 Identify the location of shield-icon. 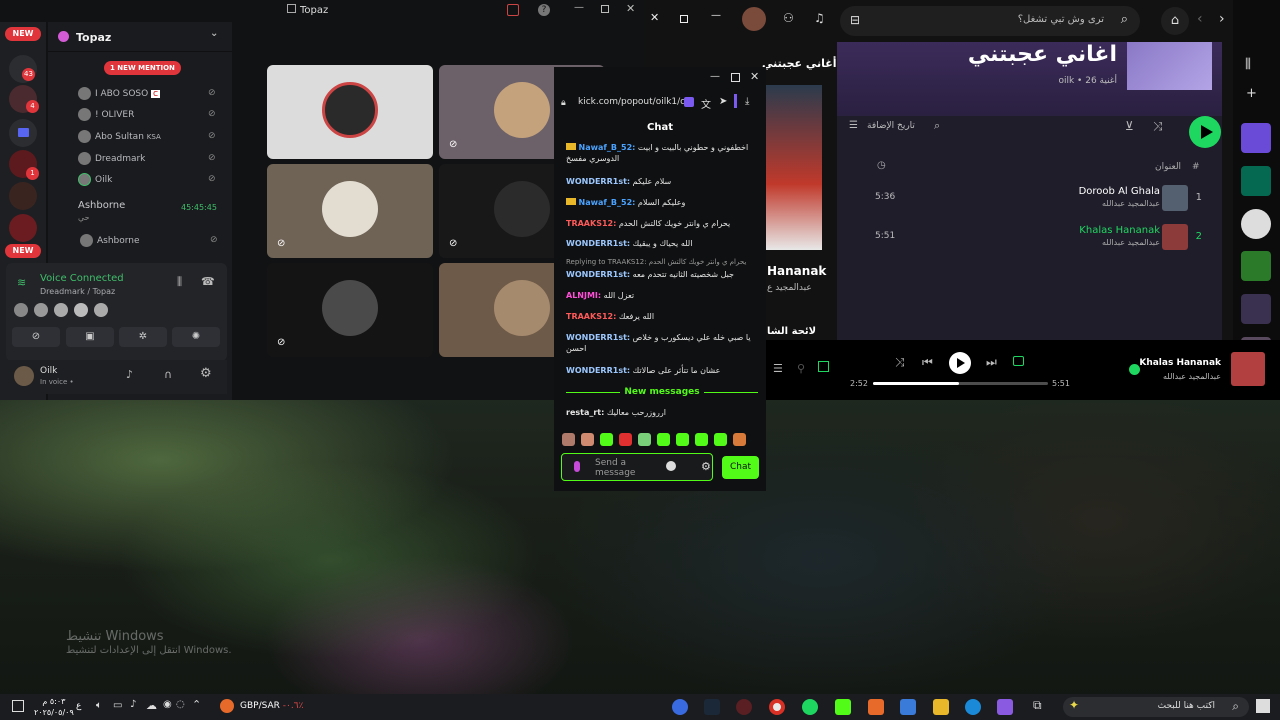
(689, 102).